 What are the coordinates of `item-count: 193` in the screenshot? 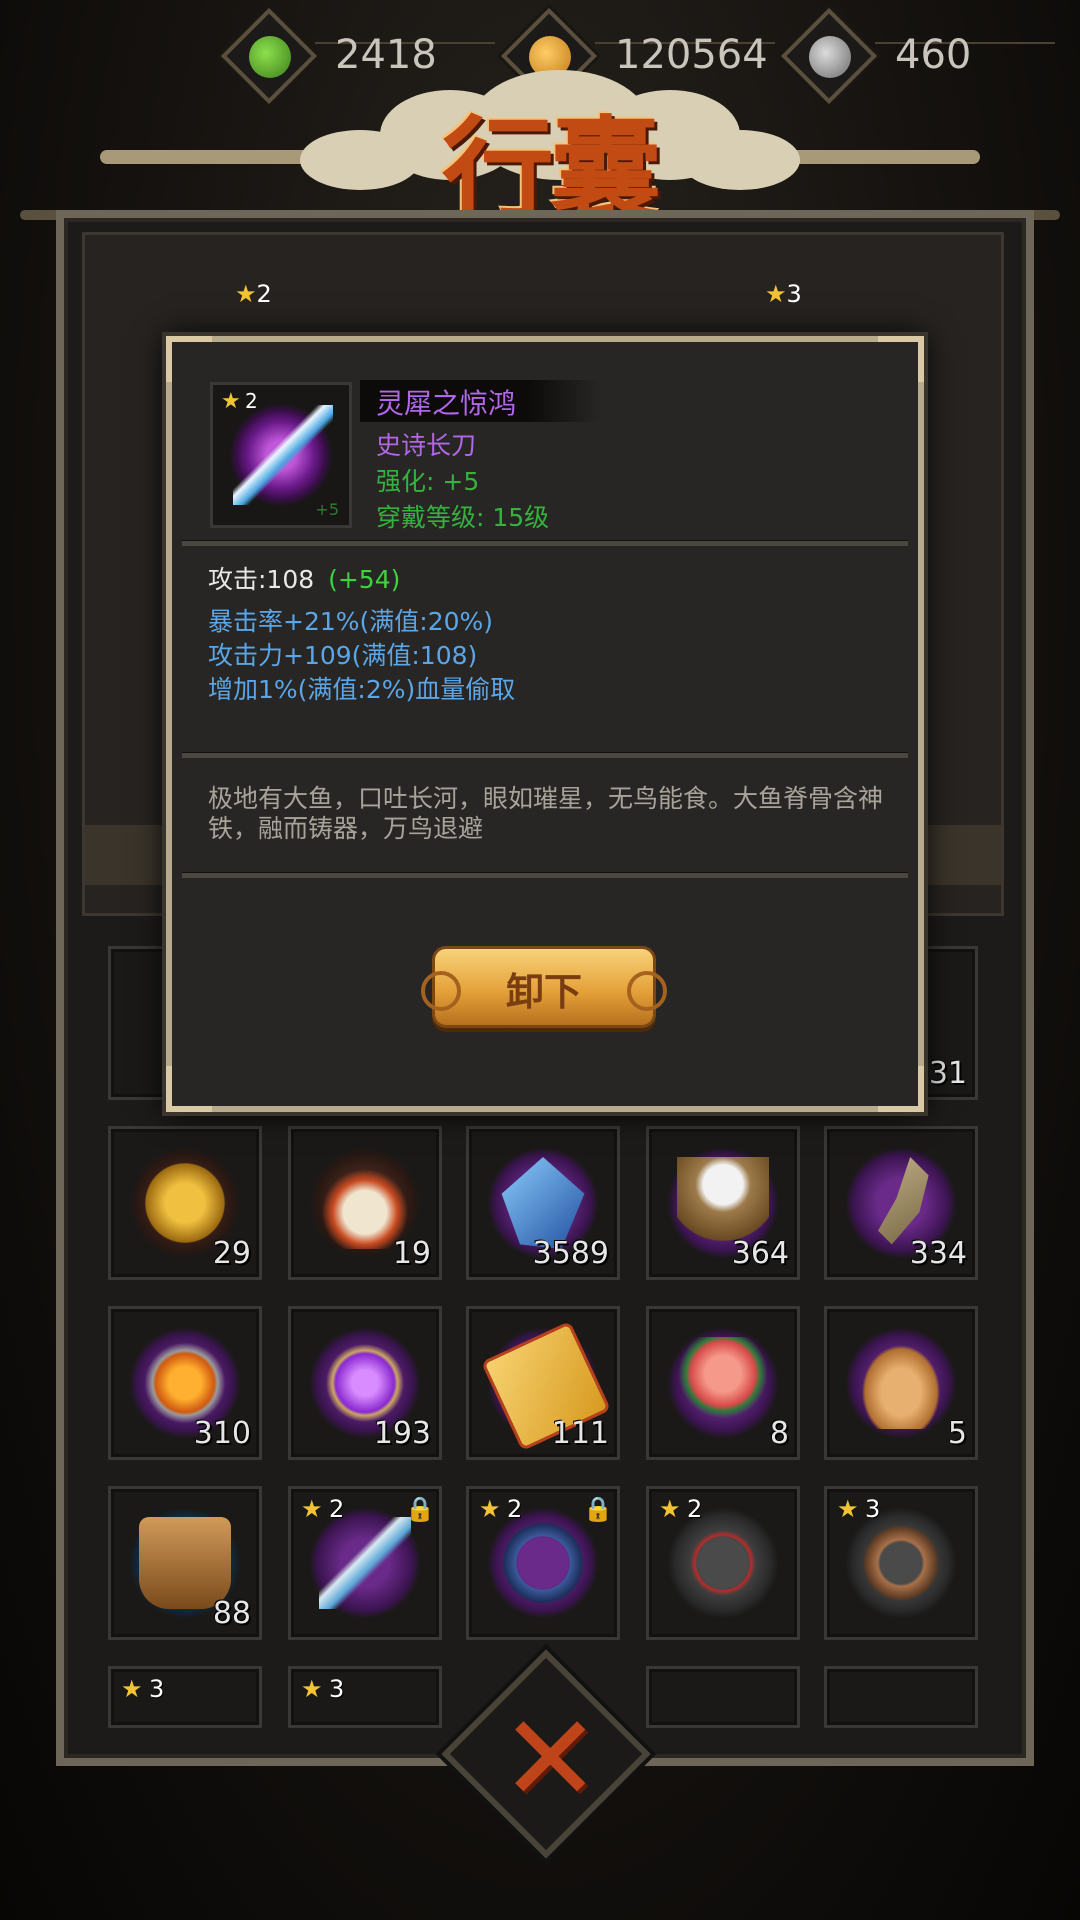 It's located at (402, 1433).